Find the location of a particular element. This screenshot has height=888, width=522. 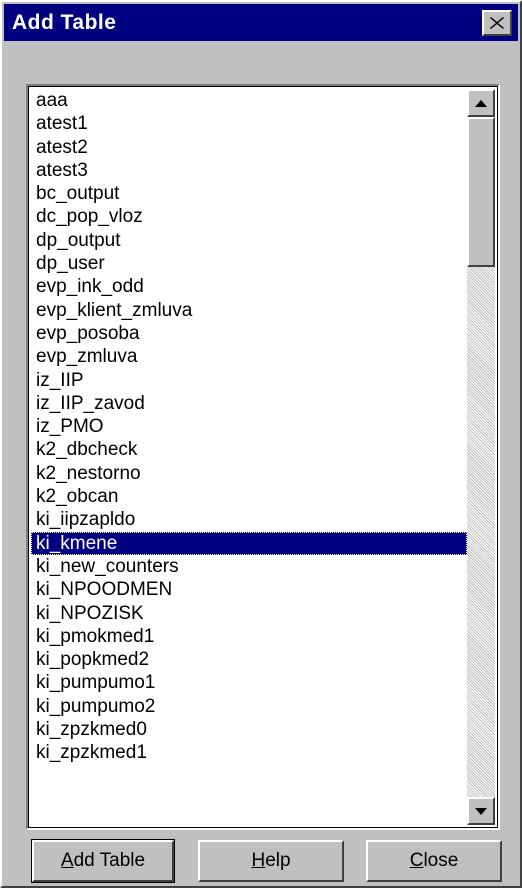

list-item: evp_zmluva is located at coordinates (249, 356).